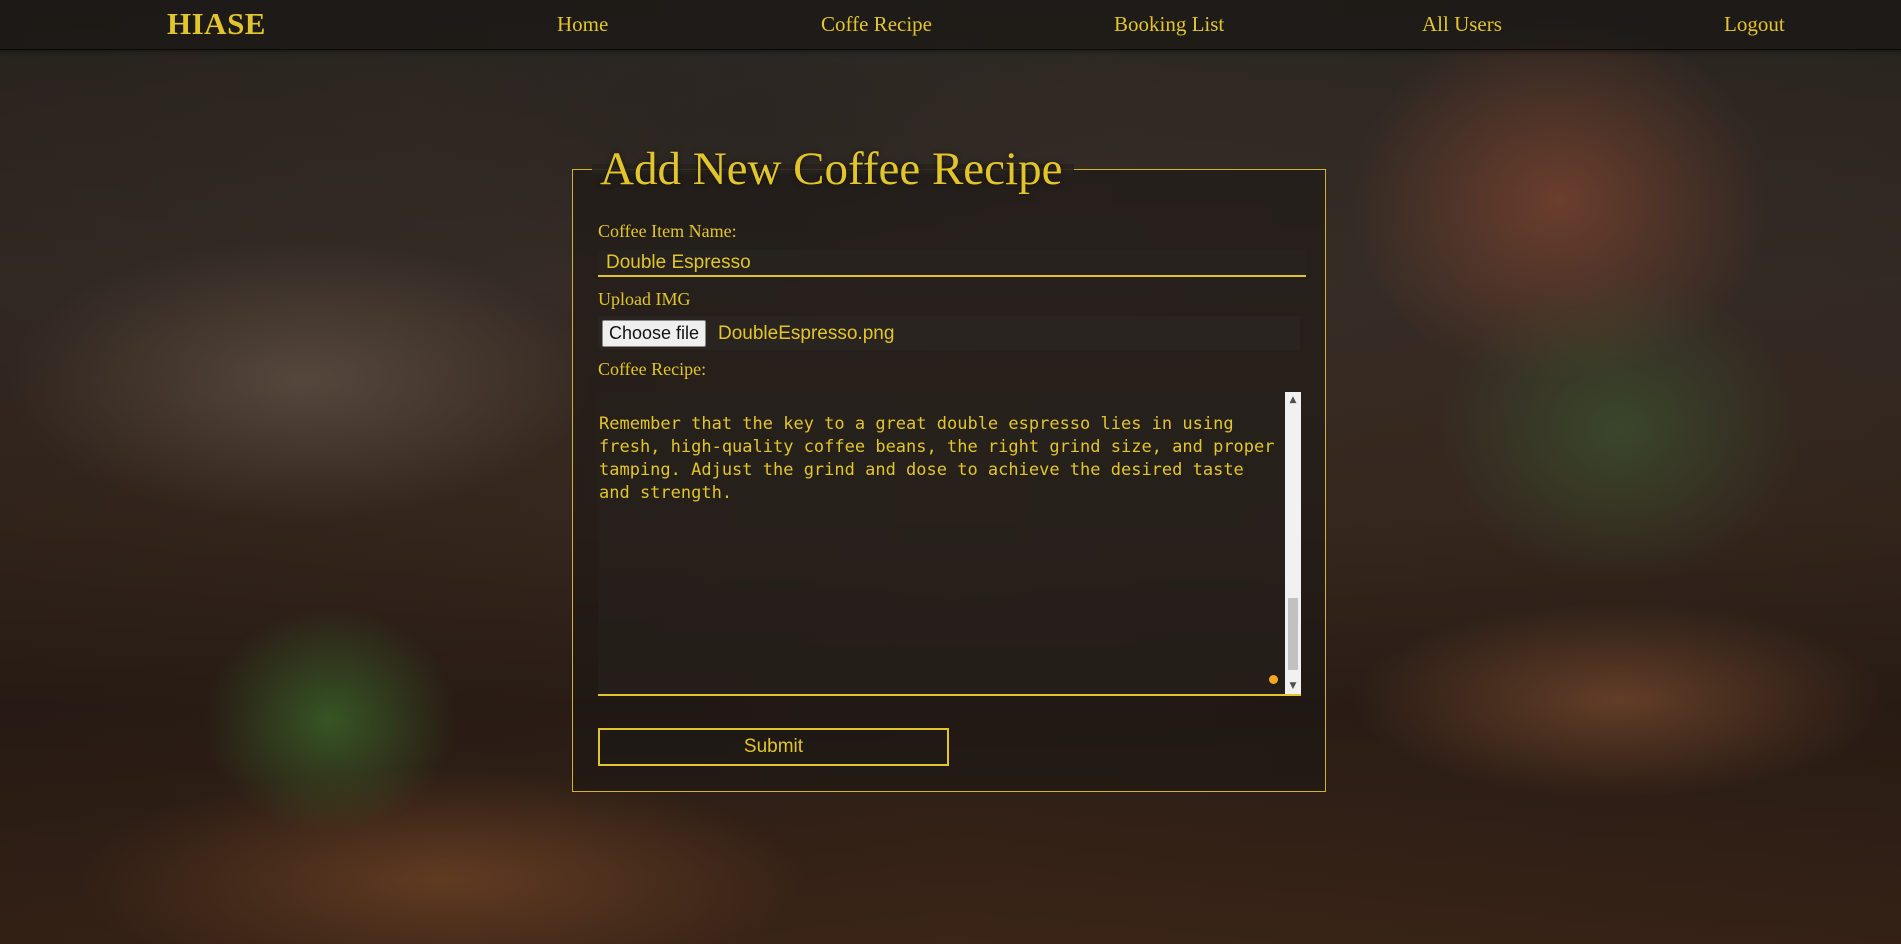  What do you see at coordinates (806, 333) in the screenshot?
I see `selected-file-name: DoubleEspresso.png` at bounding box center [806, 333].